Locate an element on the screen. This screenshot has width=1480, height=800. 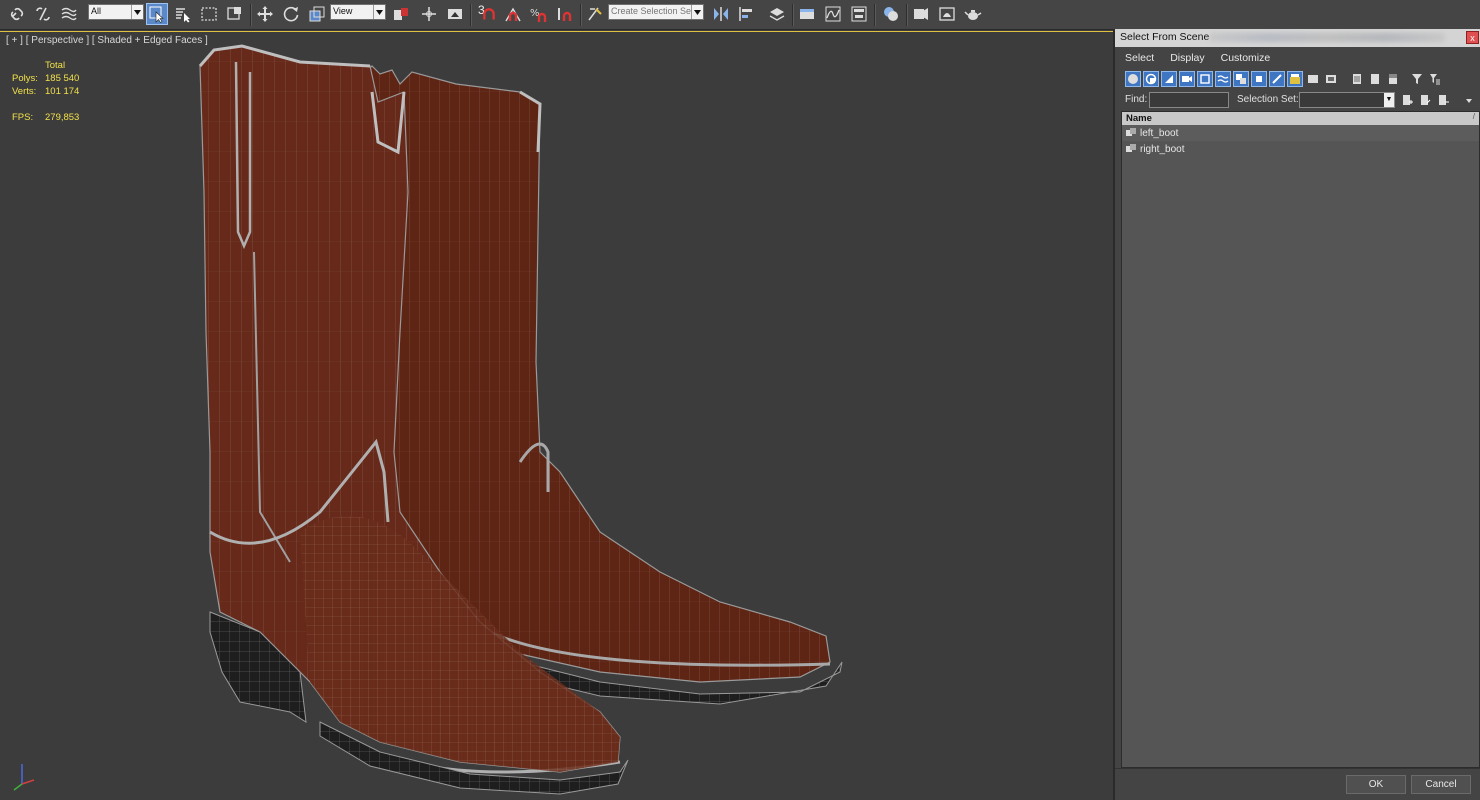
display-space-warps-button is located at coordinates (1223, 79).